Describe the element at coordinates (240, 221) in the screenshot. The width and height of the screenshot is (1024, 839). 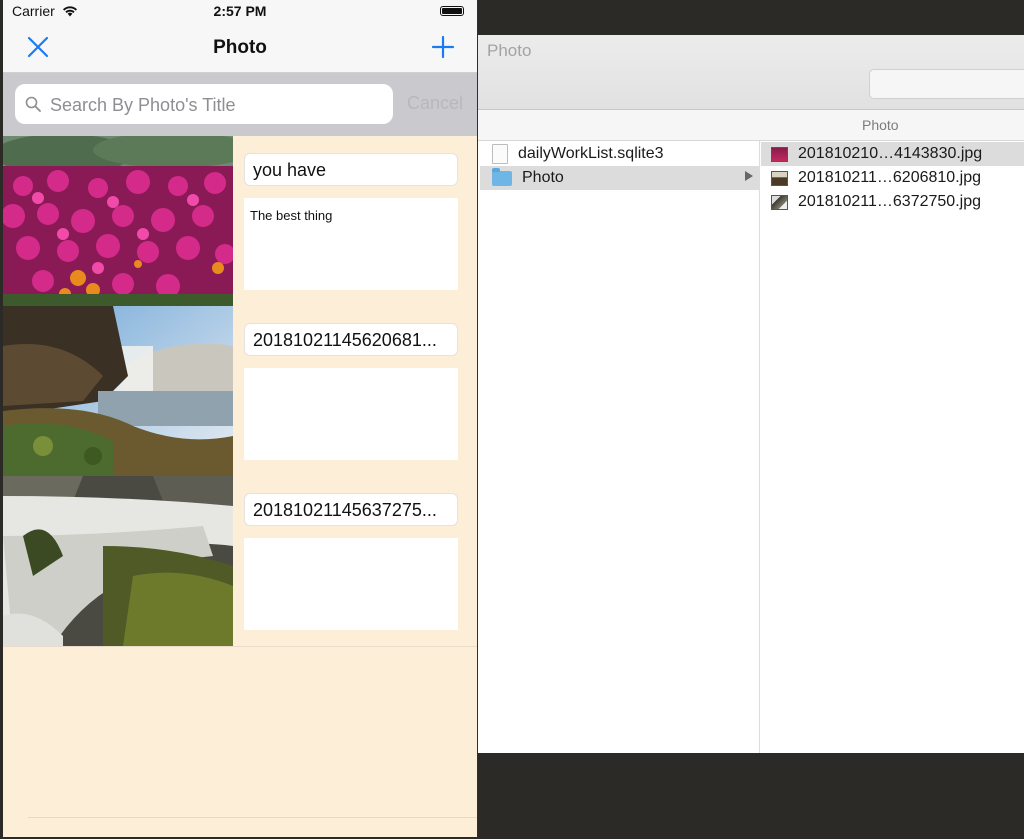
I see `photo-row: you have The best thing` at that location.